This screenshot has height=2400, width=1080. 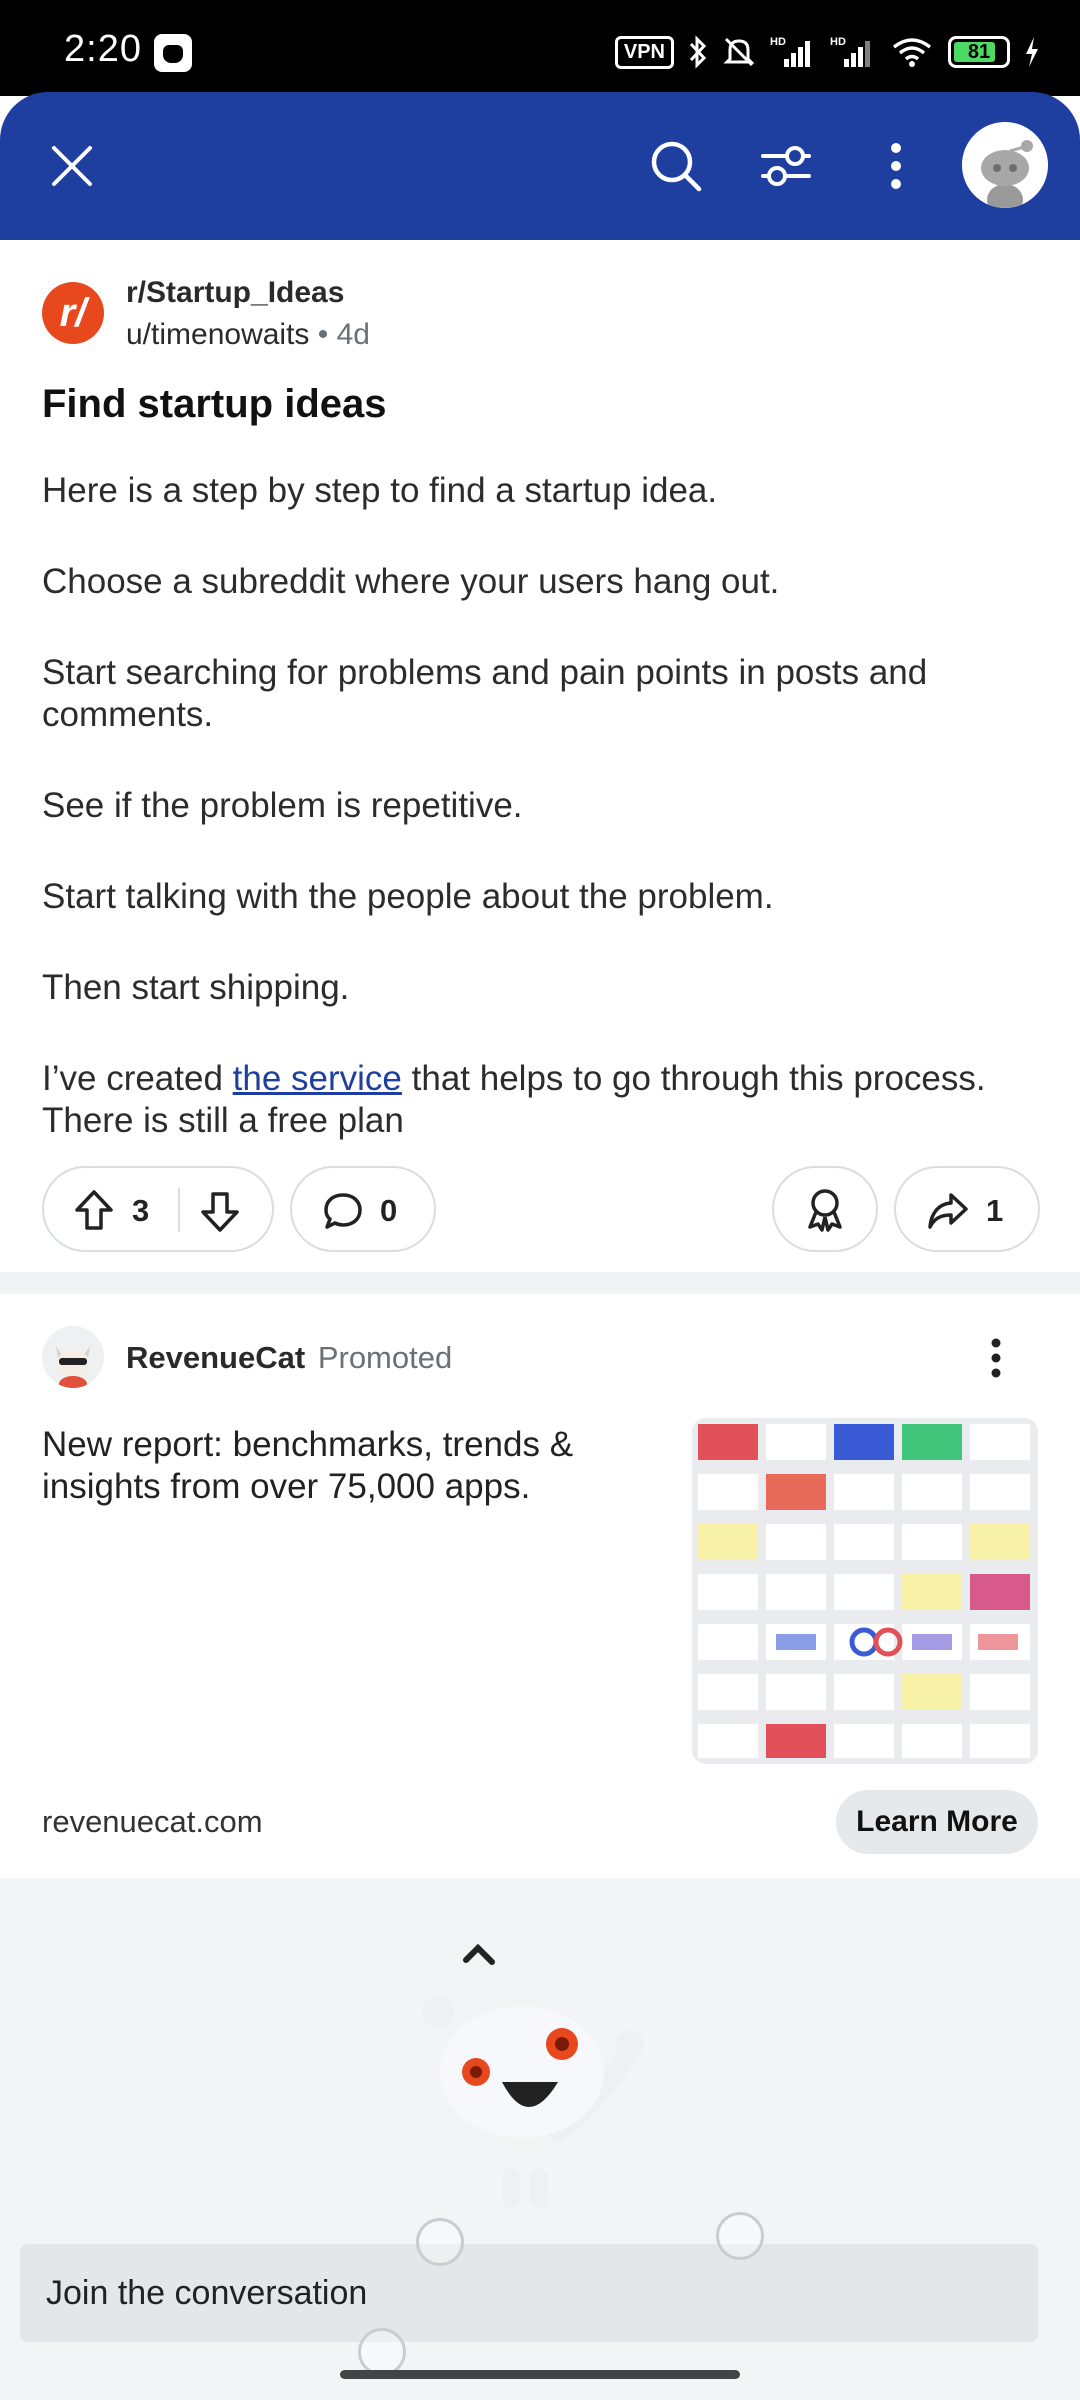 I want to click on battery-icon: 81, so click(x=979, y=52).